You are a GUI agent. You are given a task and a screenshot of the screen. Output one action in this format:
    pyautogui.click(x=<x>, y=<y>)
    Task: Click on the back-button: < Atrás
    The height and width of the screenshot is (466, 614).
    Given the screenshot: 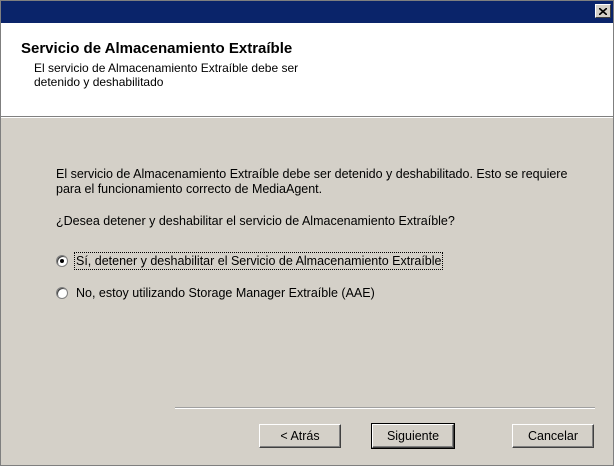 What is the action you would take?
    pyautogui.click(x=300, y=436)
    